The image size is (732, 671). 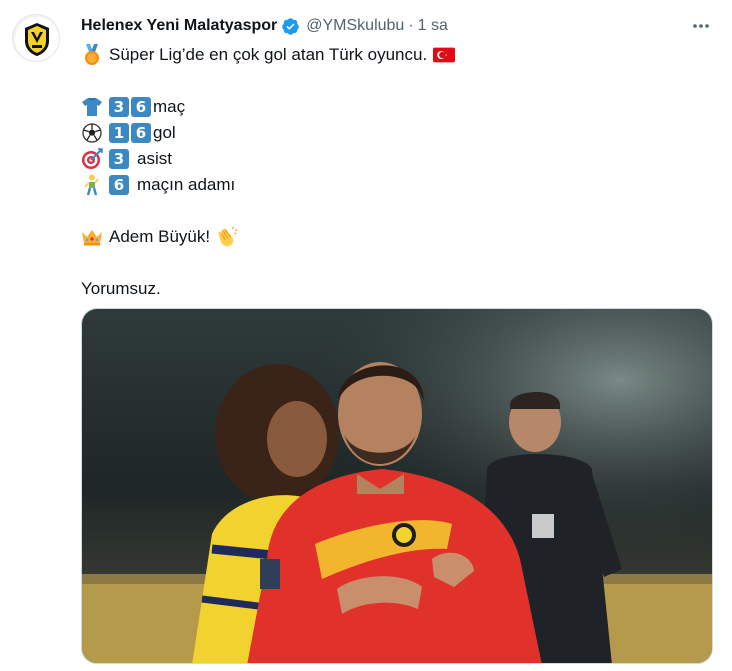 I want to click on stat-line-asist: 3 asist, so click(x=396, y=159).